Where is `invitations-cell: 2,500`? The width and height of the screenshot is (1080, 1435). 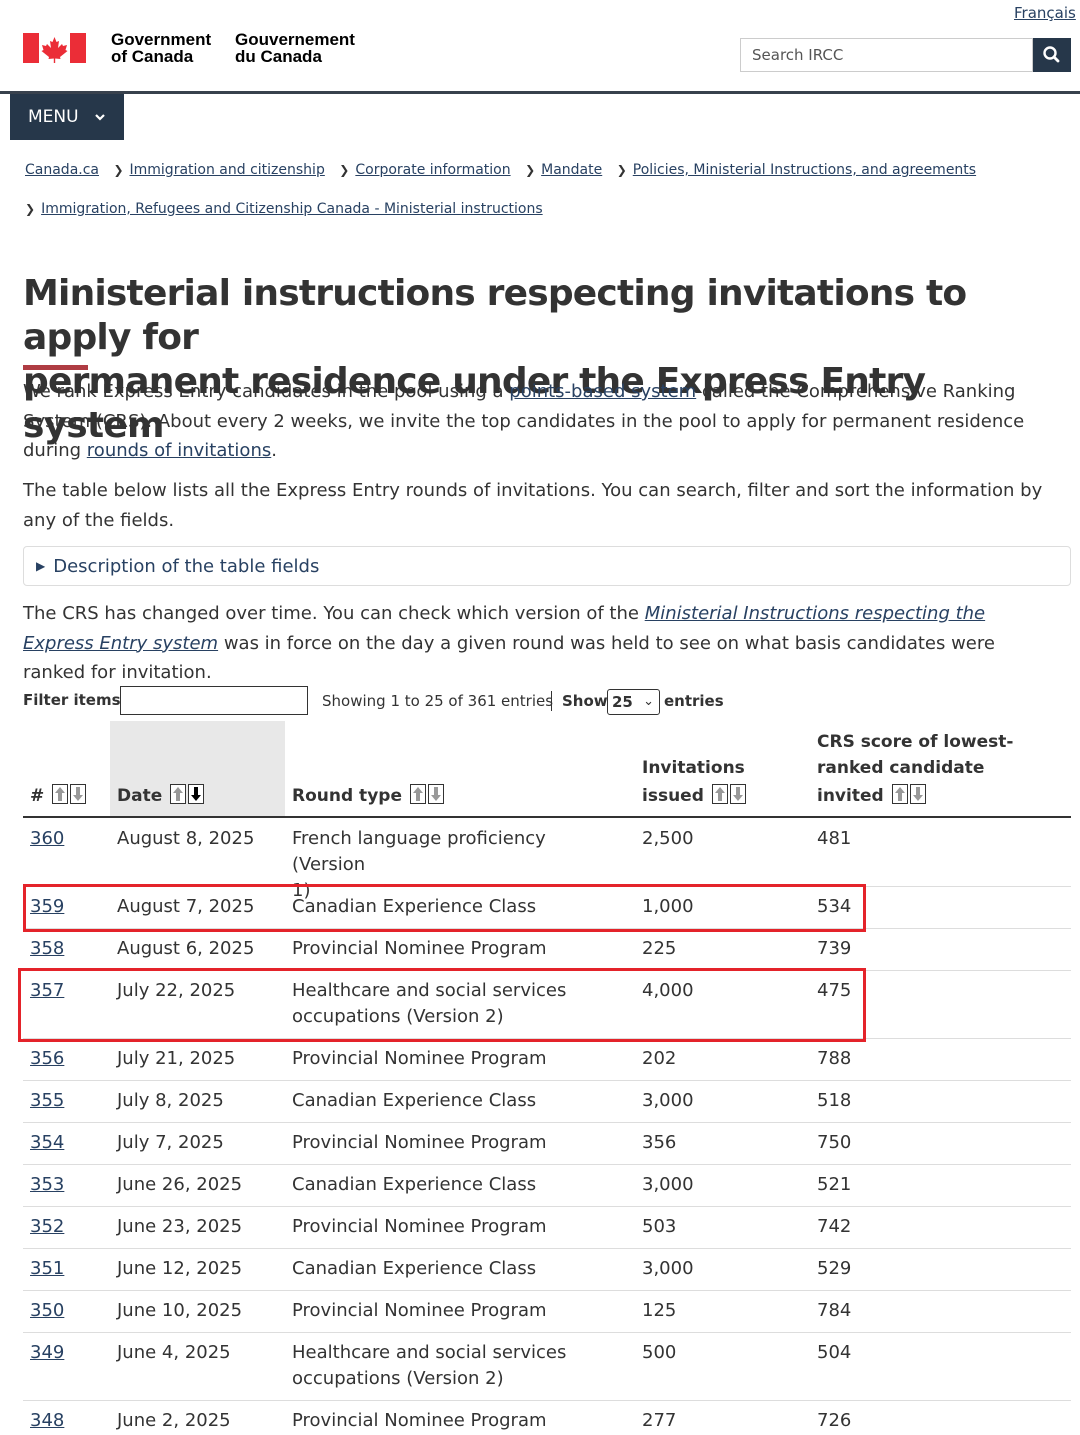
invitations-cell: 2,500 is located at coordinates (668, 838).